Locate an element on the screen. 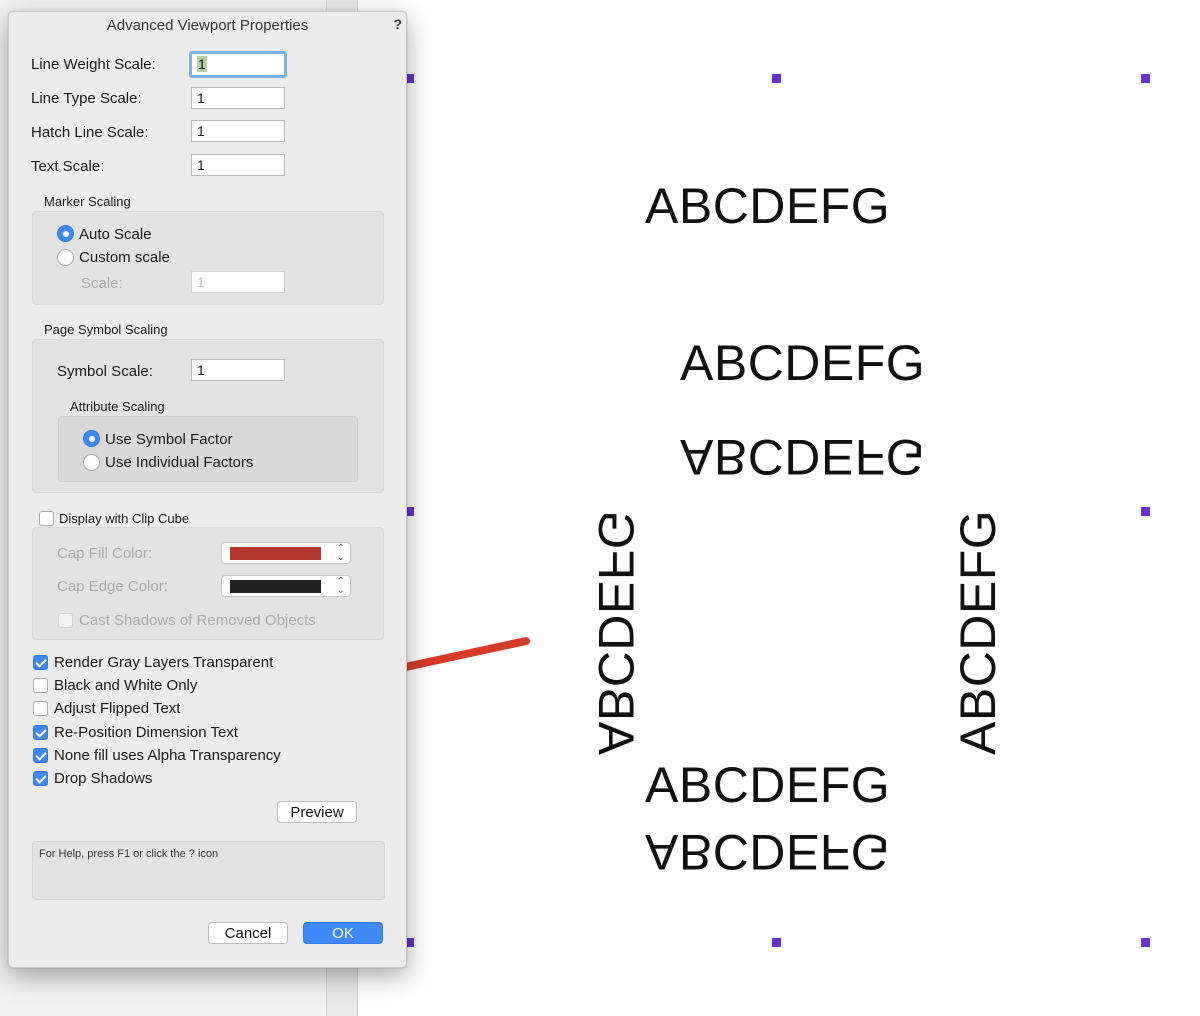 This screenshot has height=1016, width=1200. adjust-flipped-text-label: Adjust Flipped Text is located at coordinates (117, 708).